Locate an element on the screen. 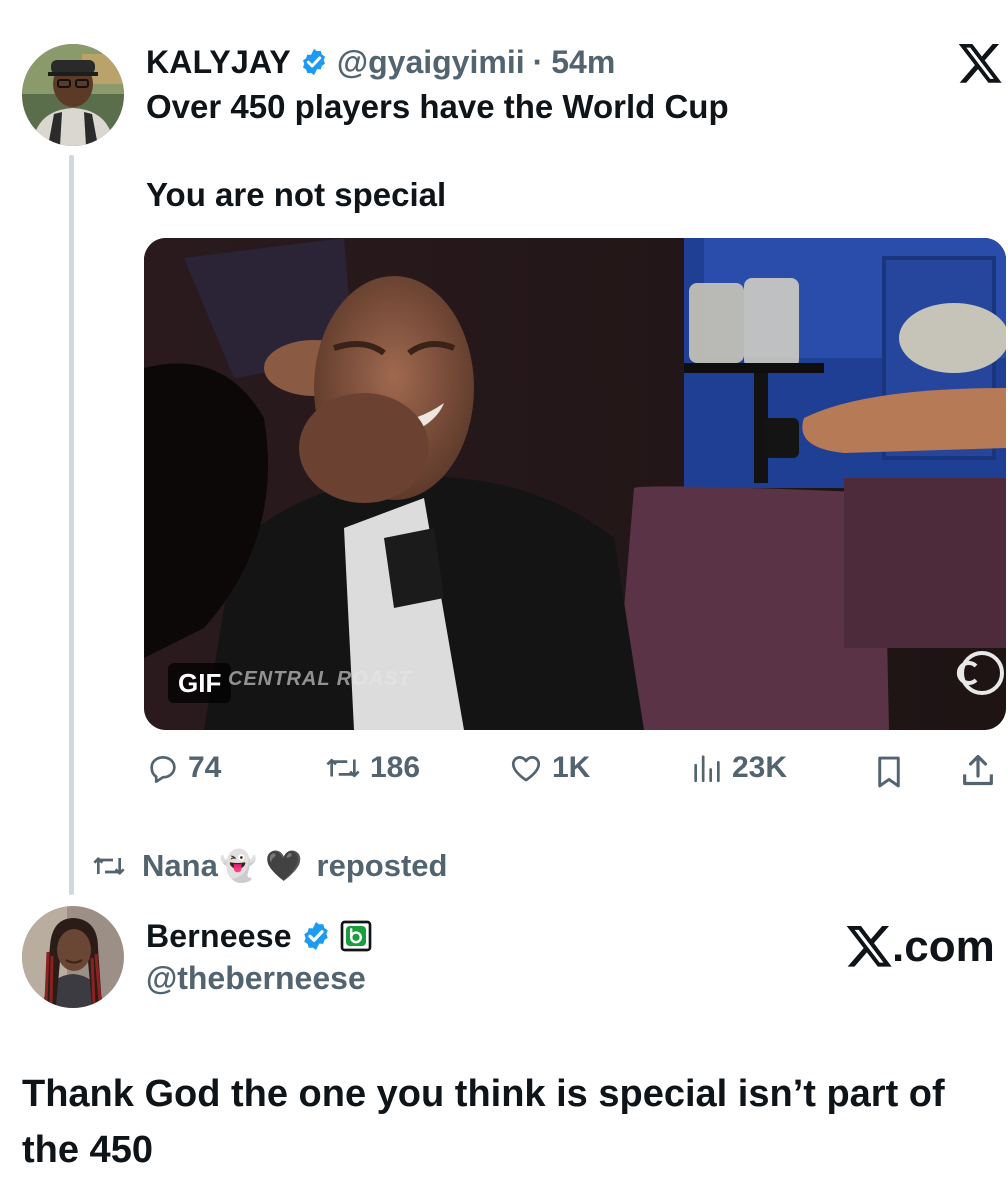  media-watermark: CENTRAL ROAST is located at coordinates (320, 679).